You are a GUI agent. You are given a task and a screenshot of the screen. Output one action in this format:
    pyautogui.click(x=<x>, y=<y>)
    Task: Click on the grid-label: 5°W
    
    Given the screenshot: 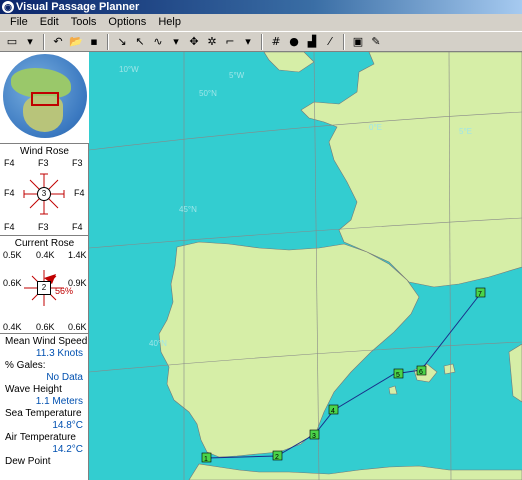 What is the action you would take?
    pyautogui.click(x=237, y=75)
    